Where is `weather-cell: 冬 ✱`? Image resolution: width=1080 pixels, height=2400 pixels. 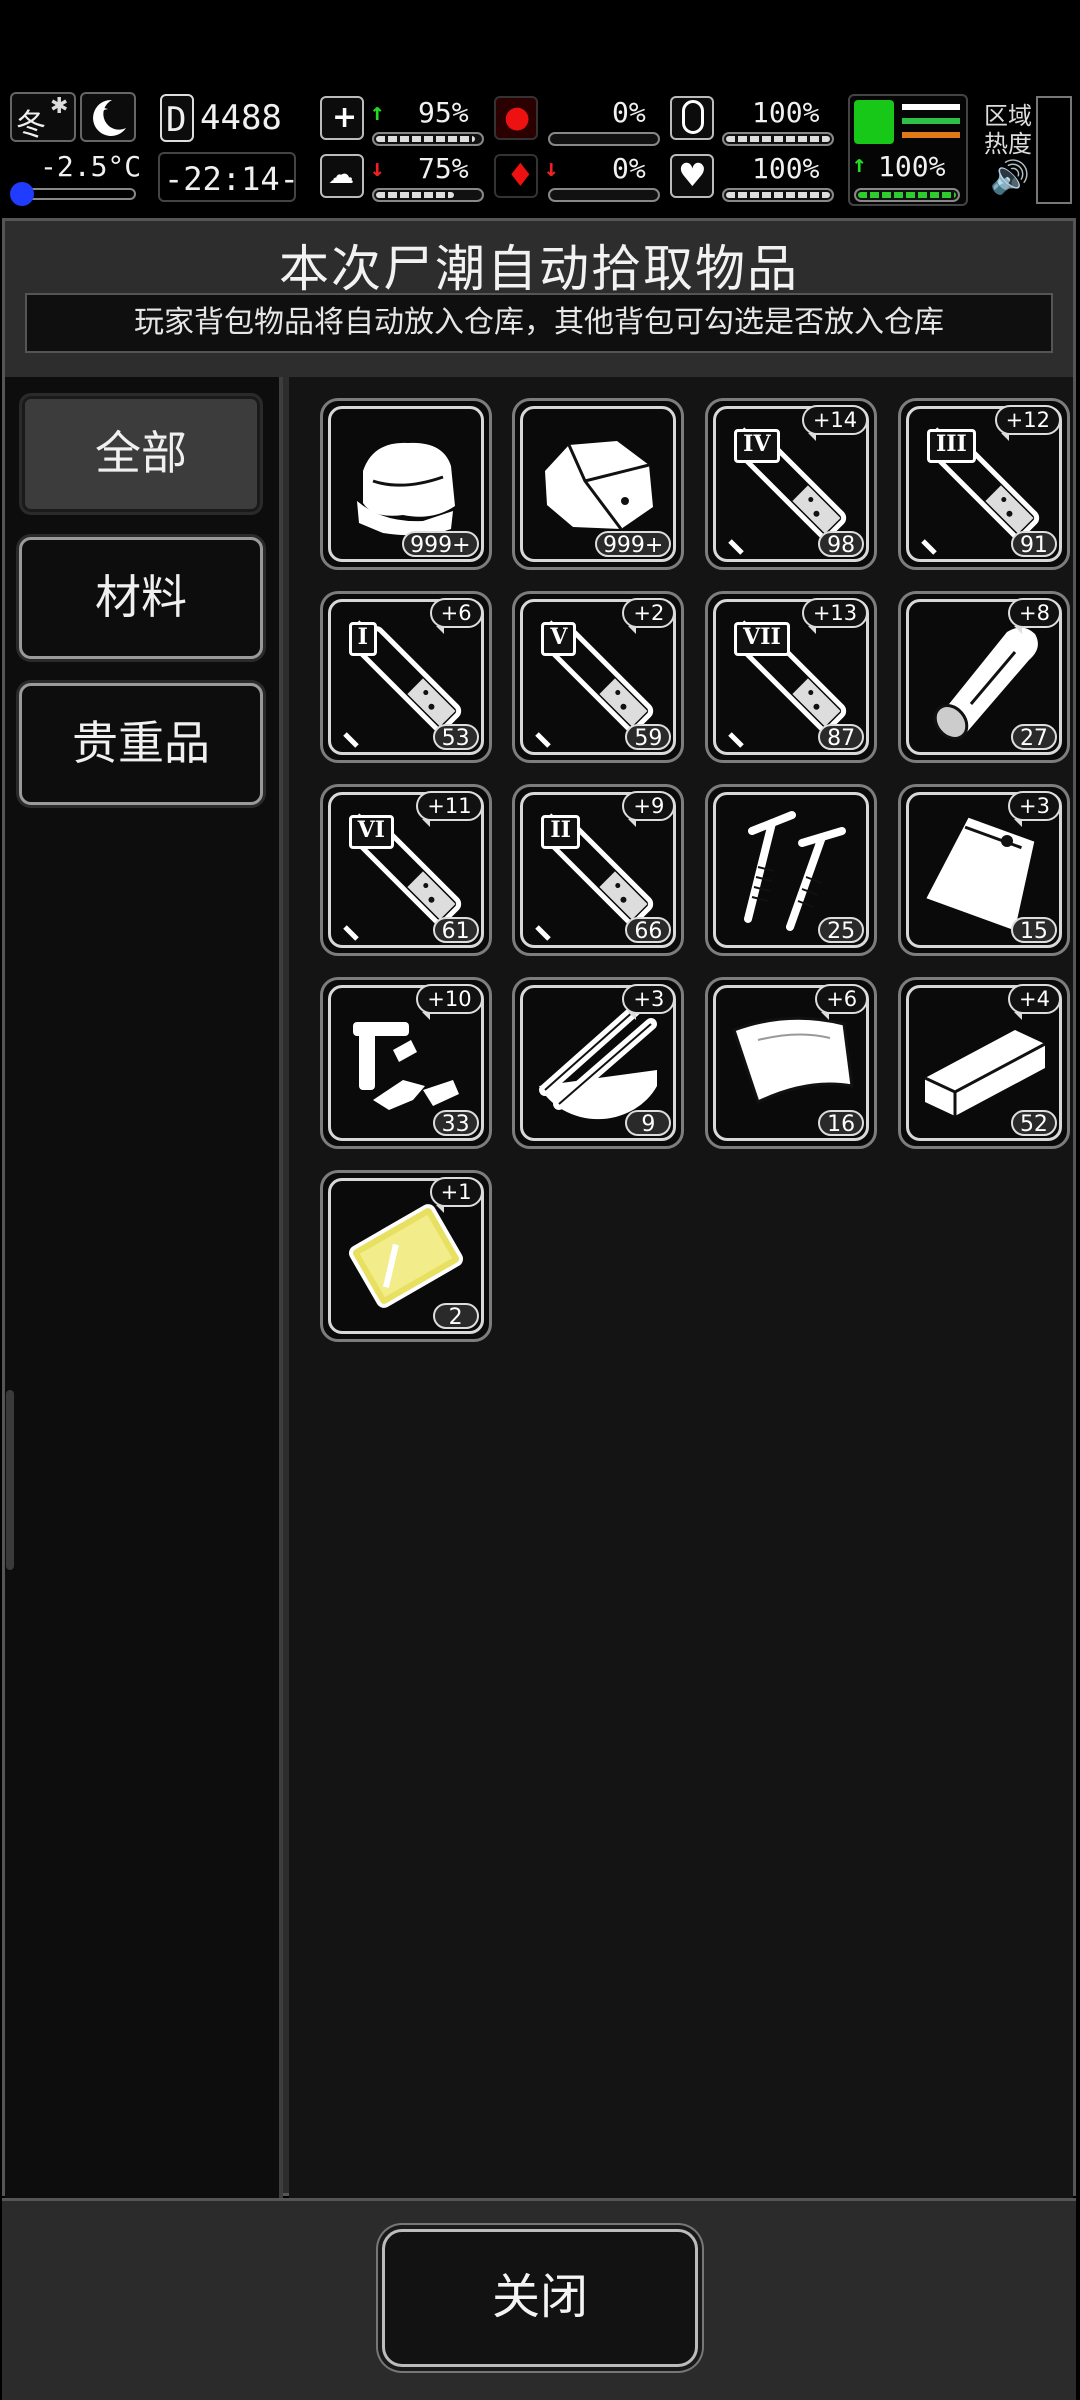
weather-cell: 冬 ✱ is located at coordinates (43, 117).